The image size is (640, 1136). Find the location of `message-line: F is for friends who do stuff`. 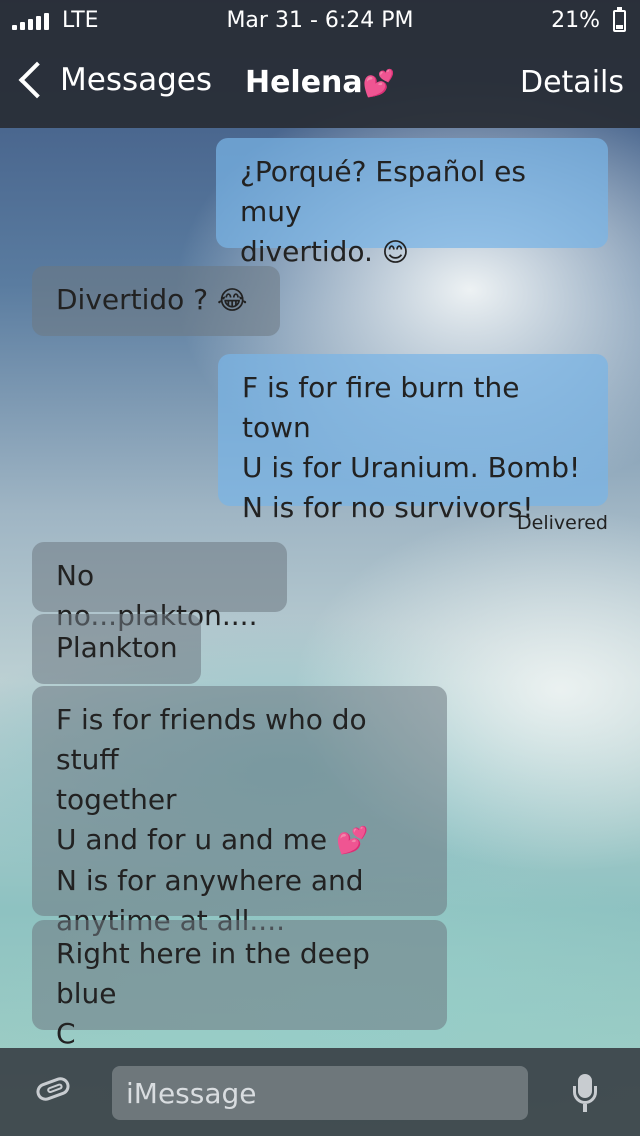

message-line: F is for friends who do stuff is located at coordinates (211, 739).